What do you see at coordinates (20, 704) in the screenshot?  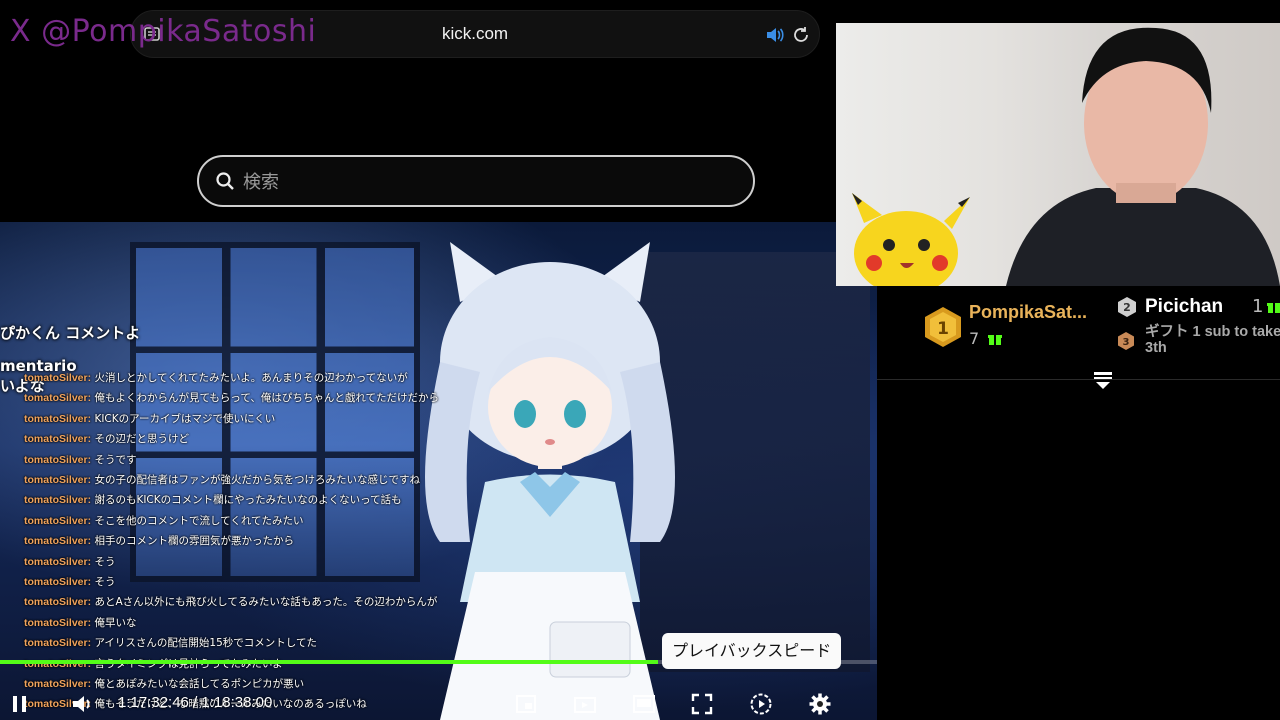 I see `pause-icon` at bounding box center [20, 704].